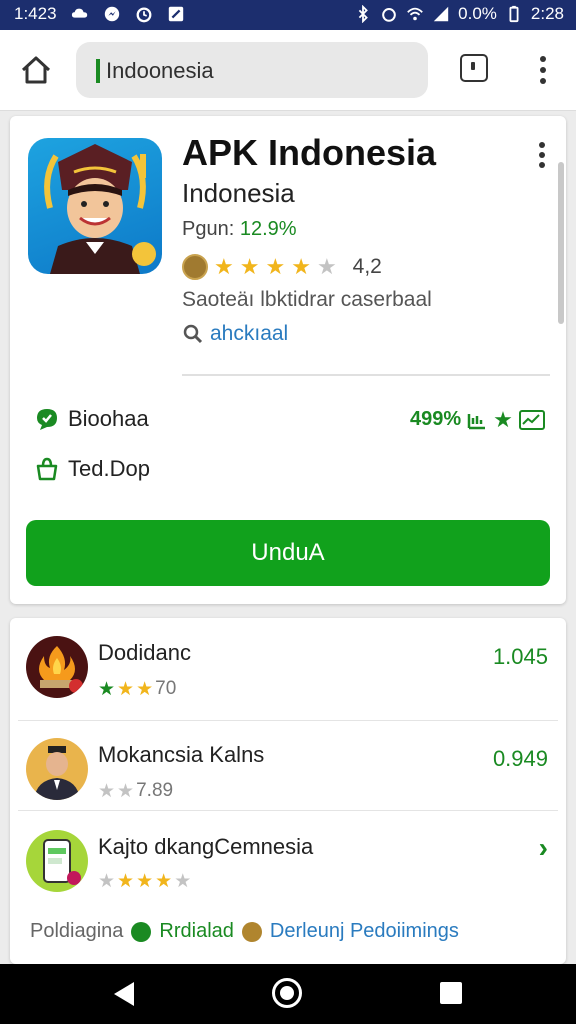 This screenshot has height=1024, width=576. Describe the element at coordinates (268, 229) in the screenshot. I see `rating-percent: 12.9%` at that location.